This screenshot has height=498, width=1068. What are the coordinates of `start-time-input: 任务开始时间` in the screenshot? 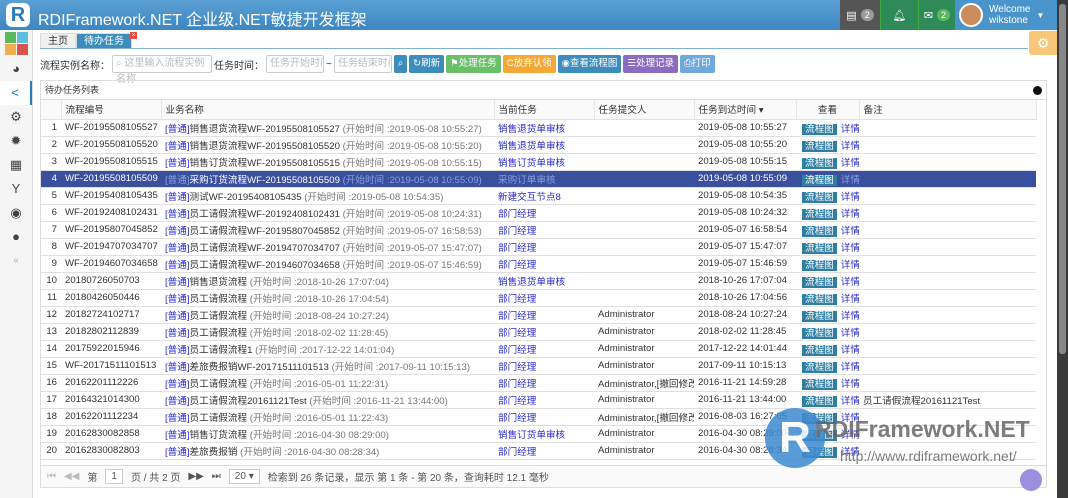 It's located at (295, 64).